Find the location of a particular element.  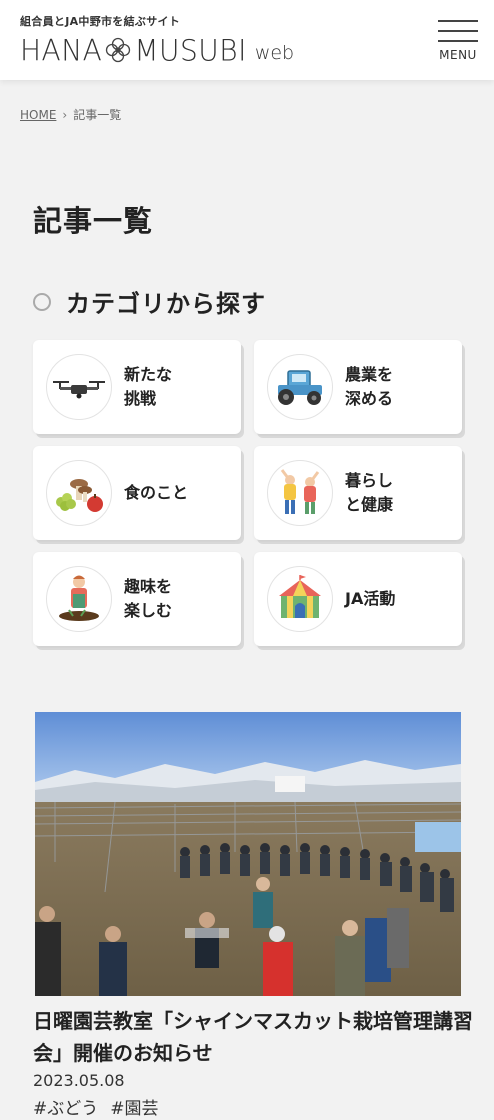

category-card-ja-activities: JA活動 is located at coordinates (358, 599).